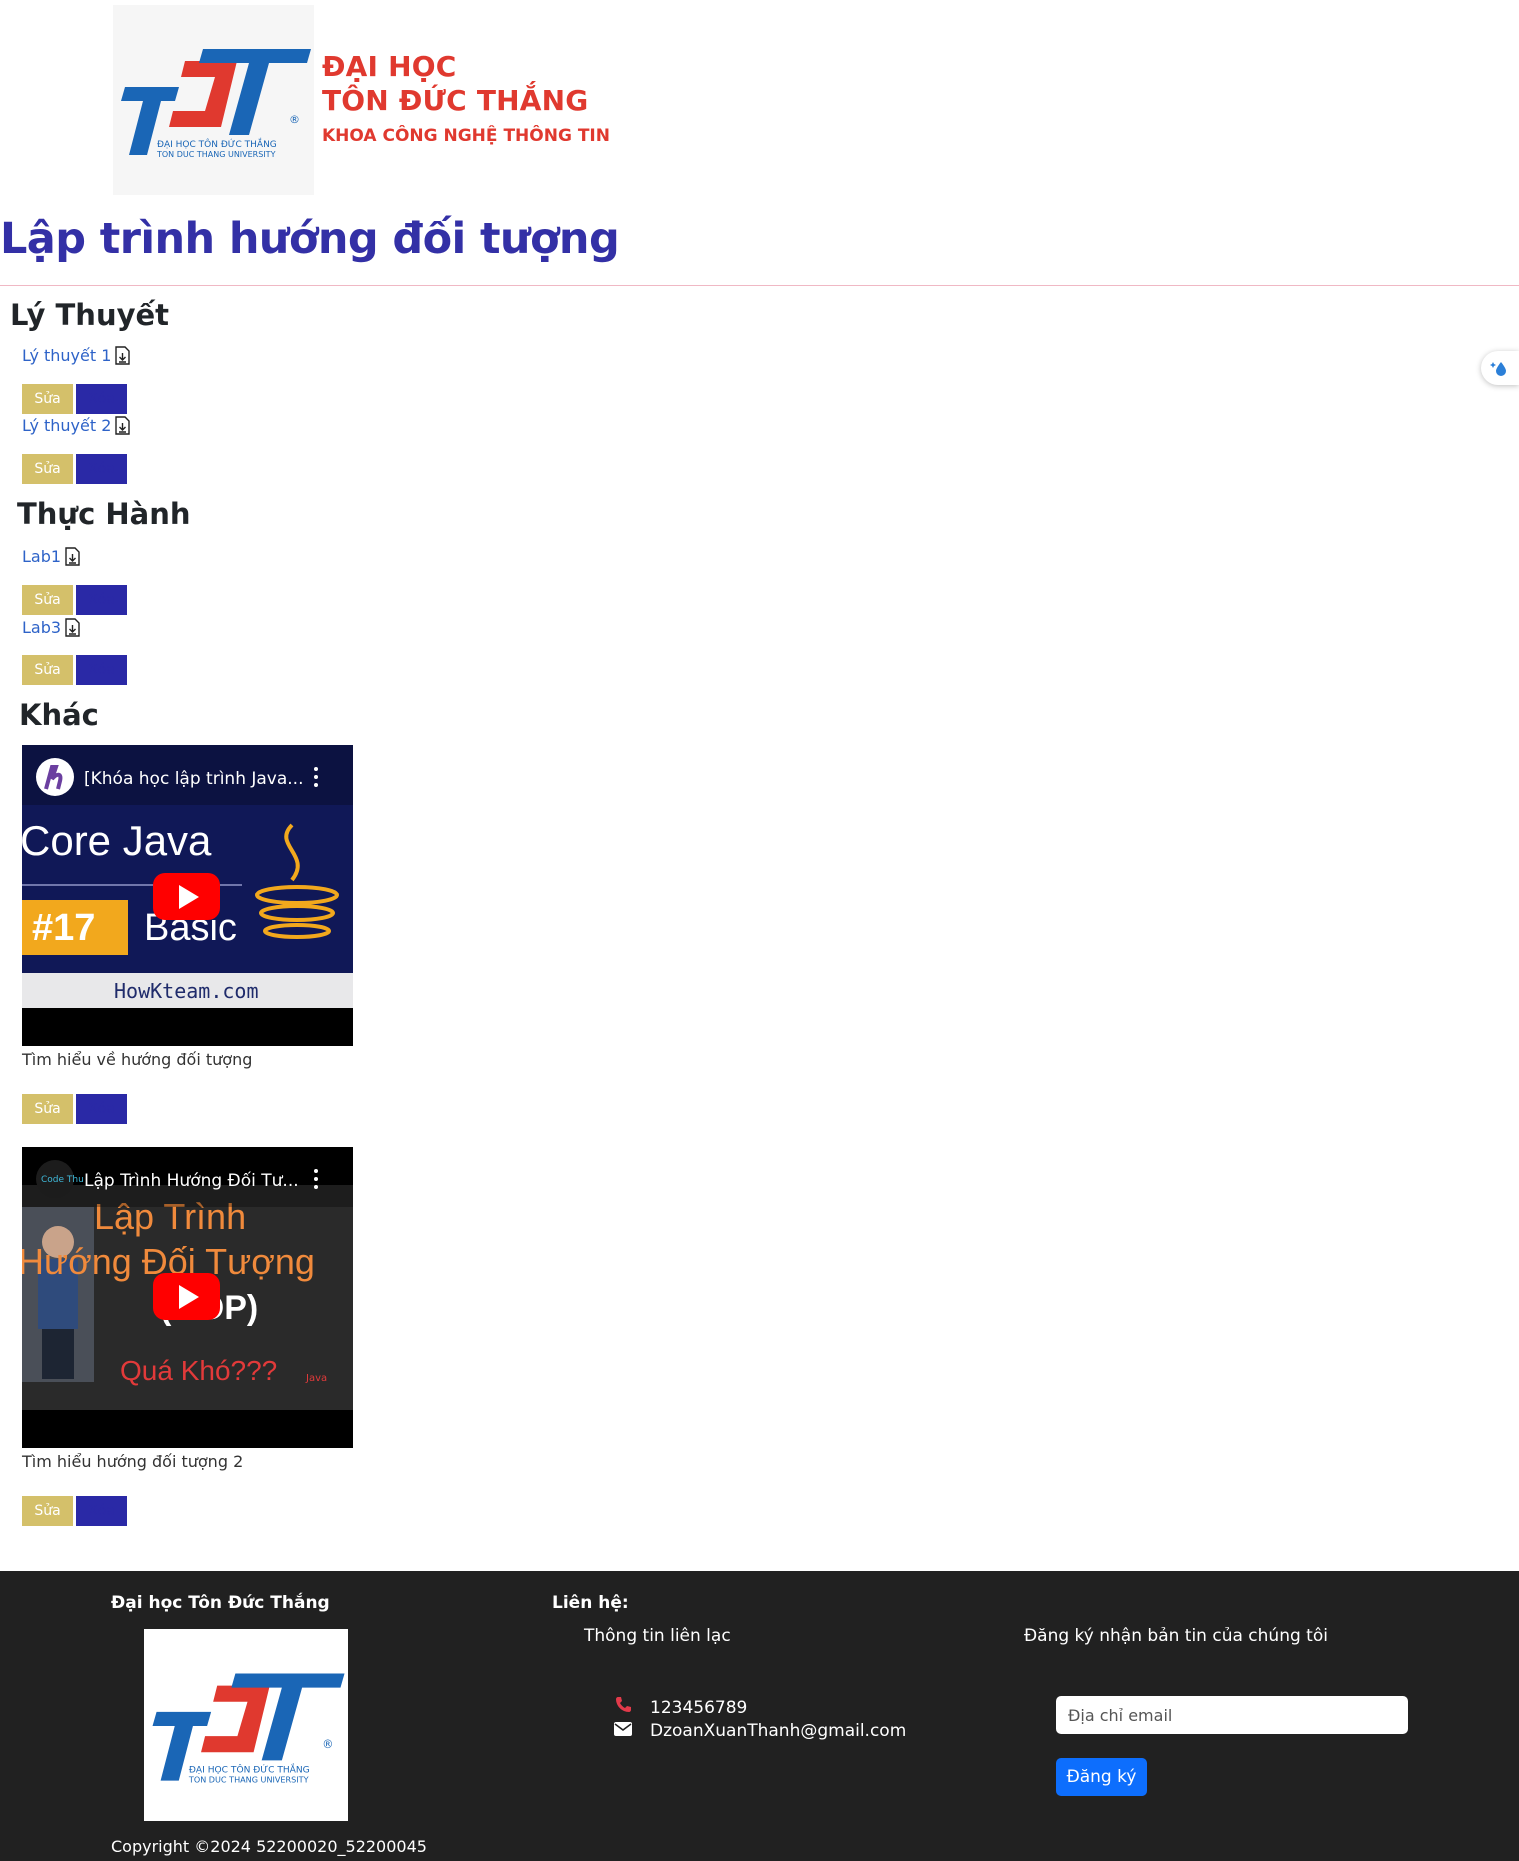 Image resolution: width=1519 pixels, height=1861 pixels. I want to click on thumb-text: HowKteam.com, so click(186, 991).